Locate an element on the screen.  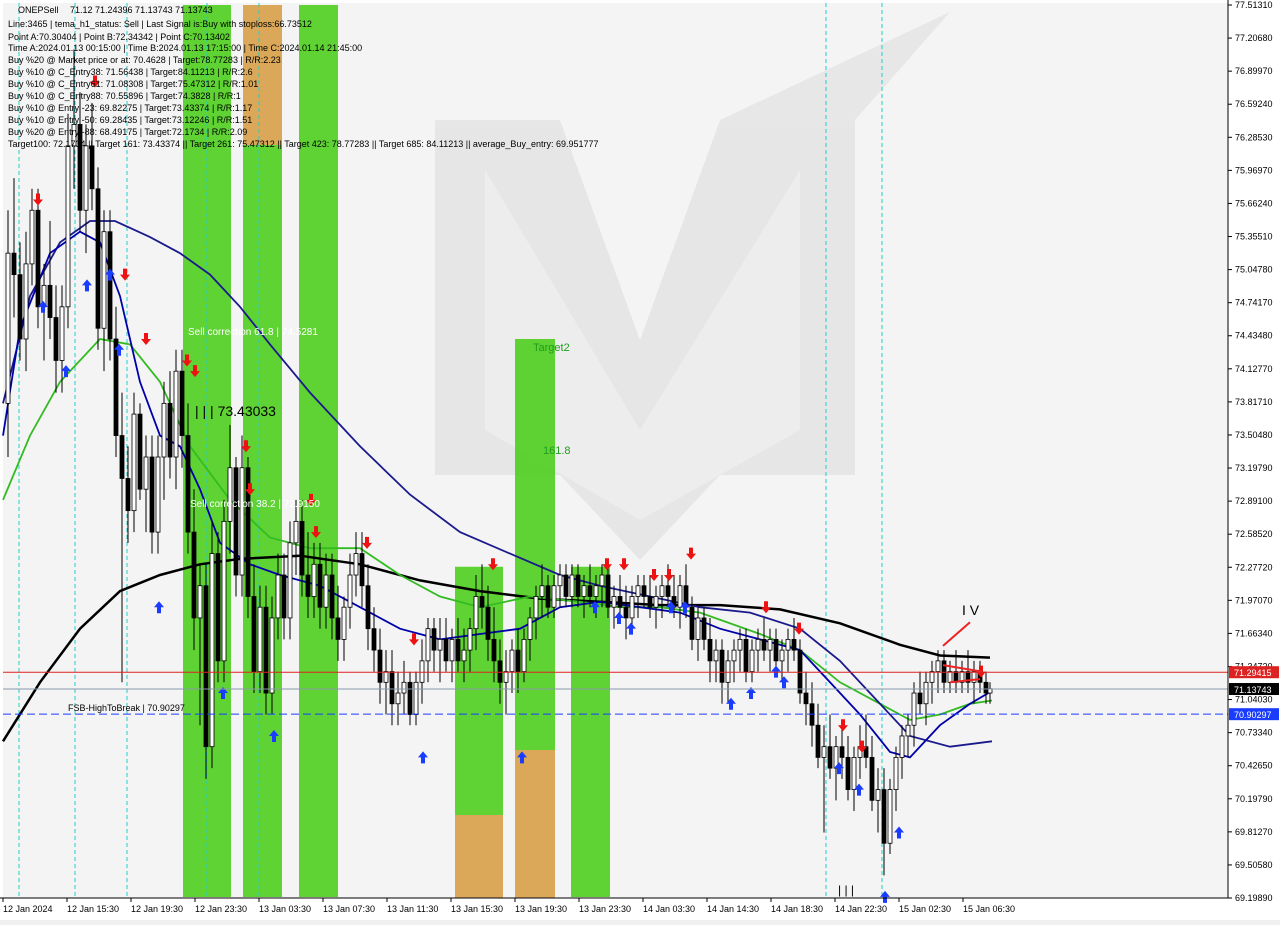
y-tick-label: 72.58520 is located at coordinates (1254, 534).